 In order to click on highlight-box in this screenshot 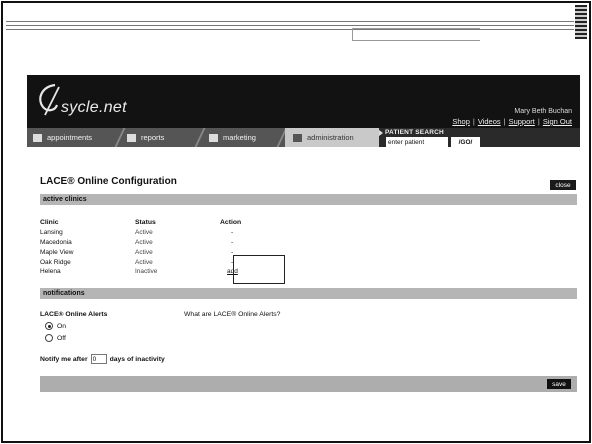, I will do `click(259, 269)`.